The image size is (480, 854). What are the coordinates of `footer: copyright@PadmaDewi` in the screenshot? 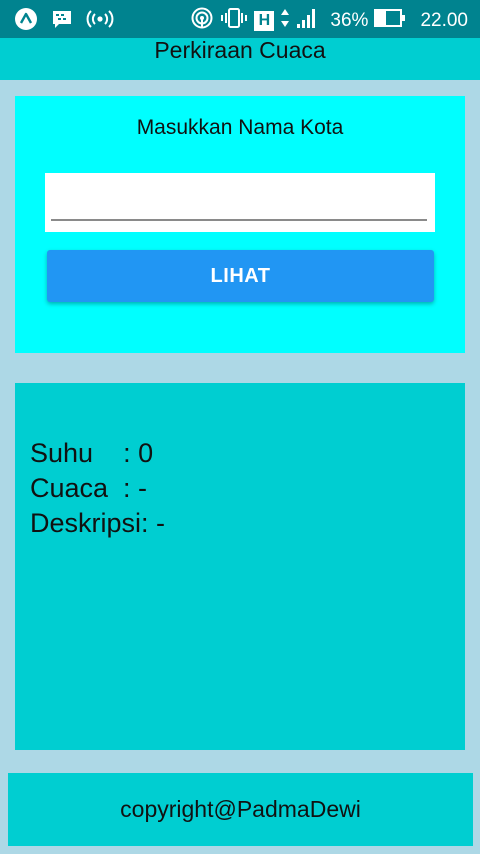 It's located at (240, 809).